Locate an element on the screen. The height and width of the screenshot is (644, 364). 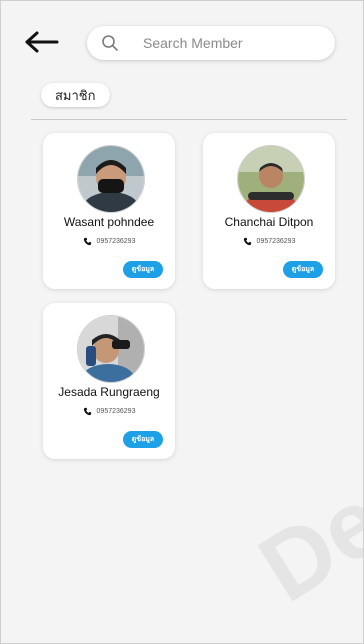
member-card: Jesada Rungraeng 0957236293 ดูข้อมูล is located at coordinates (109, 381).